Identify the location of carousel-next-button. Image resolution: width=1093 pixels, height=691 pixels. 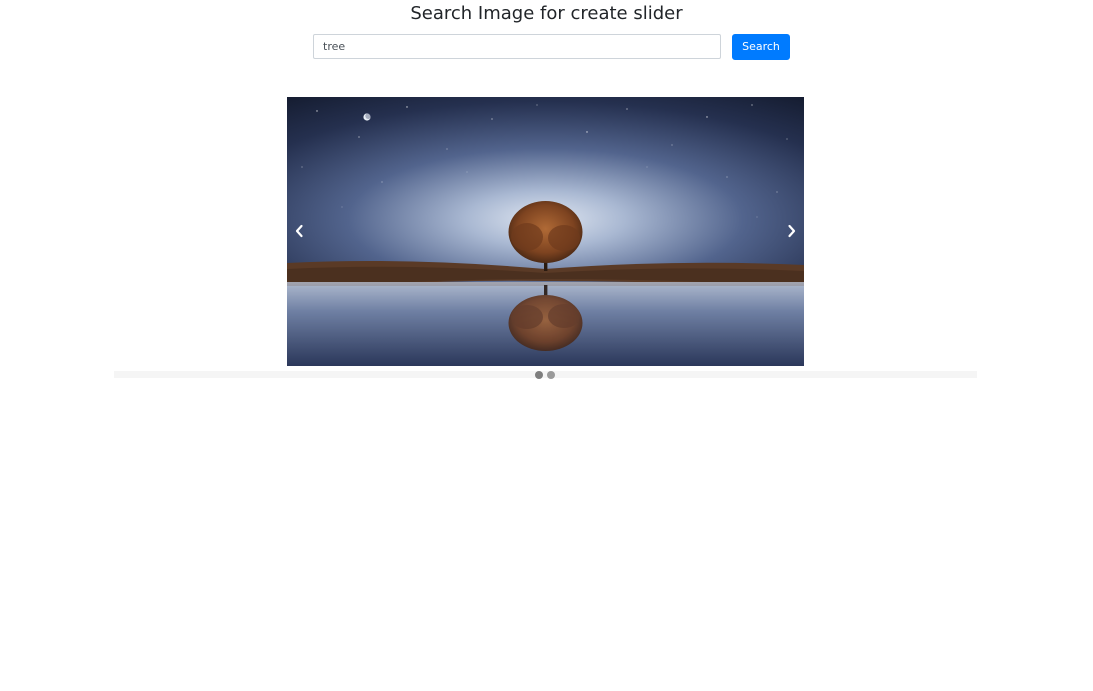
(792, 231).